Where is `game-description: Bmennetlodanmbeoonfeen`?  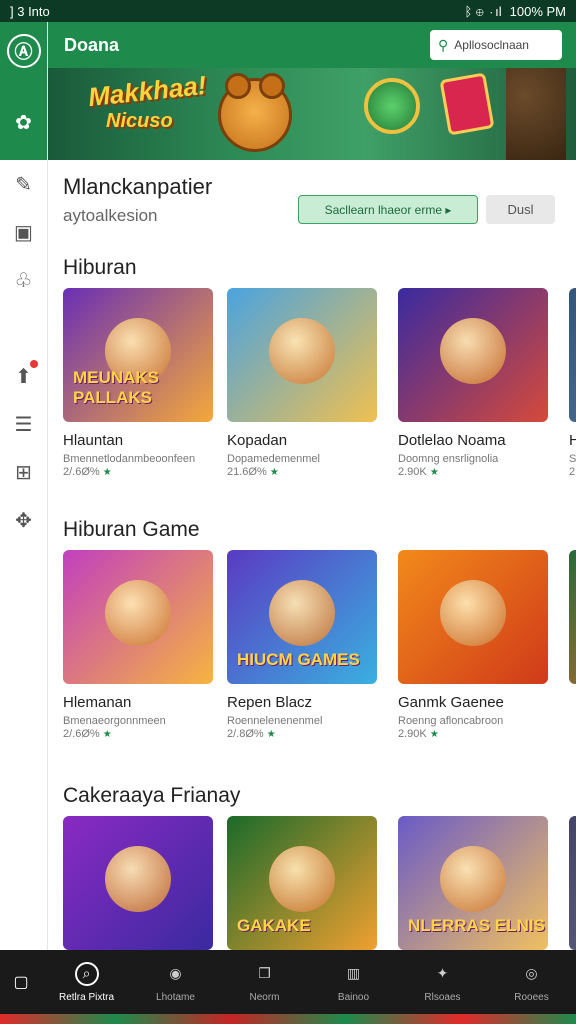
game-description: Bmennetlodanmbeoonfeen is located at coordinates (129, 459).